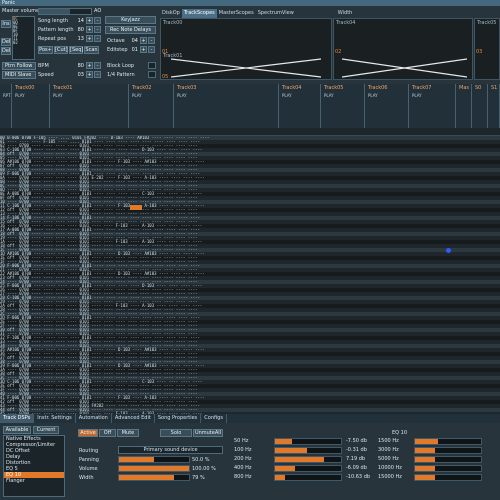  I want to click on repeat-pos-down: -, so click(97, 38).